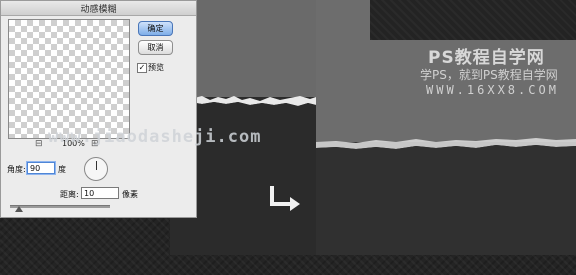  Describe the element at coordinates (489, 75) in the screenshot. I see `watermark-subtitle: 学PS，就到PS教程自学网` at that location.